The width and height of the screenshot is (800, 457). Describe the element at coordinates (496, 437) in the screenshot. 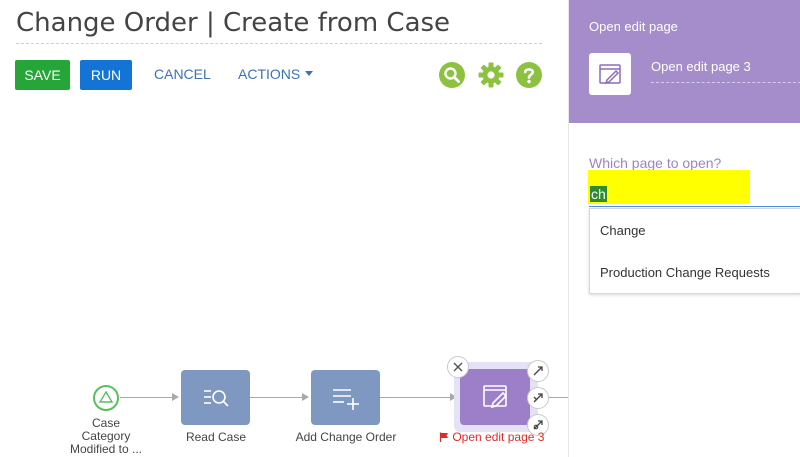

I see `open-edit-page-label: Open edit page 3` at that location.